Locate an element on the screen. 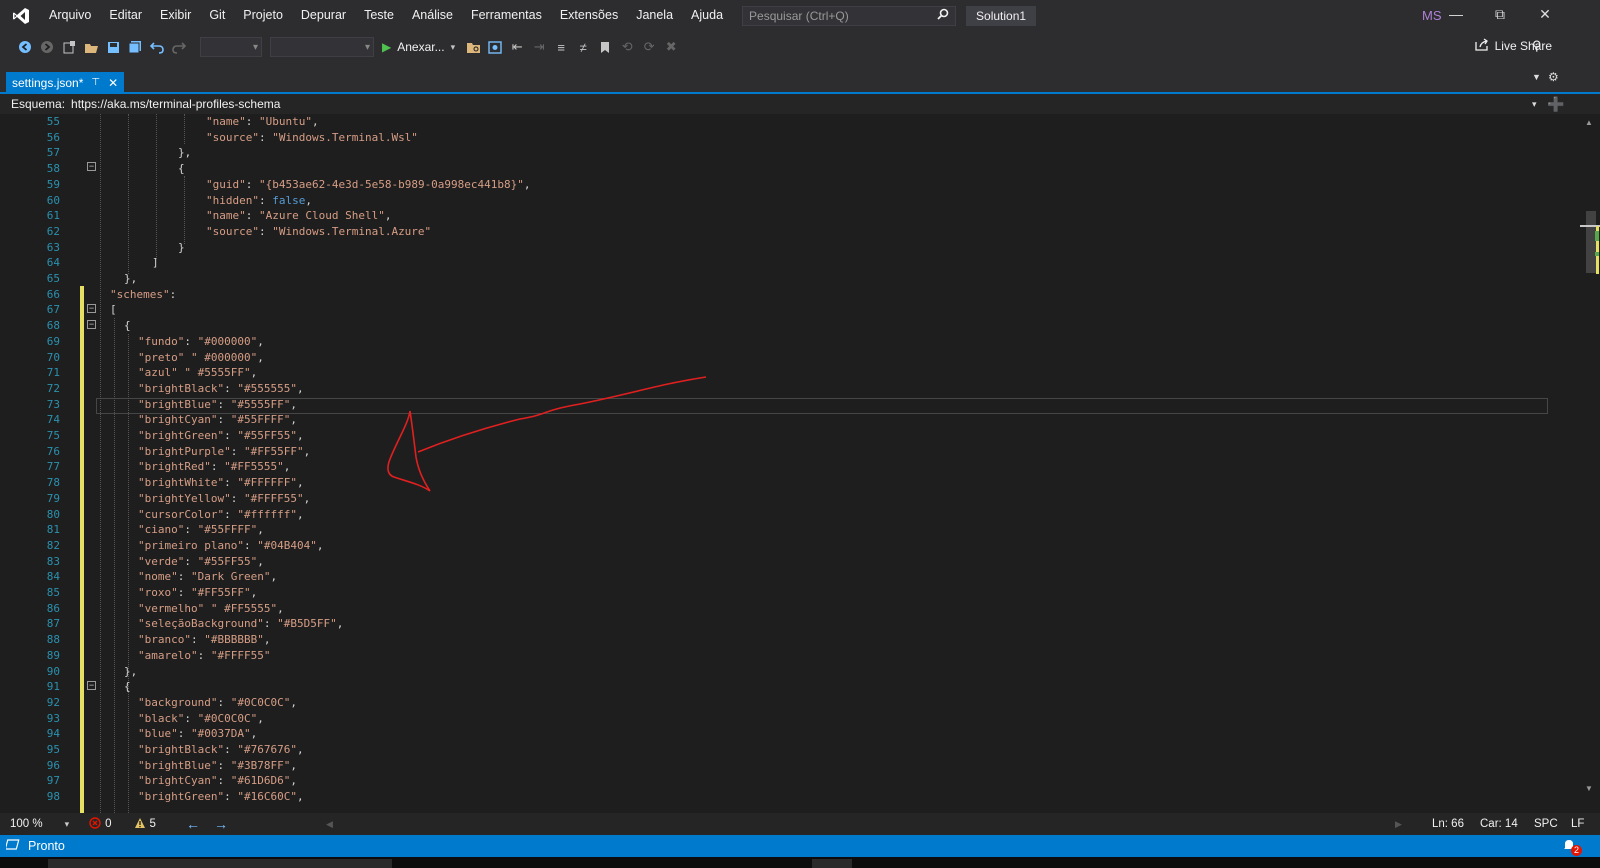 The height and width of the screenshot is (868, 1600). scroll-right-icon: ▶ is located at coordinates (1398, 824).